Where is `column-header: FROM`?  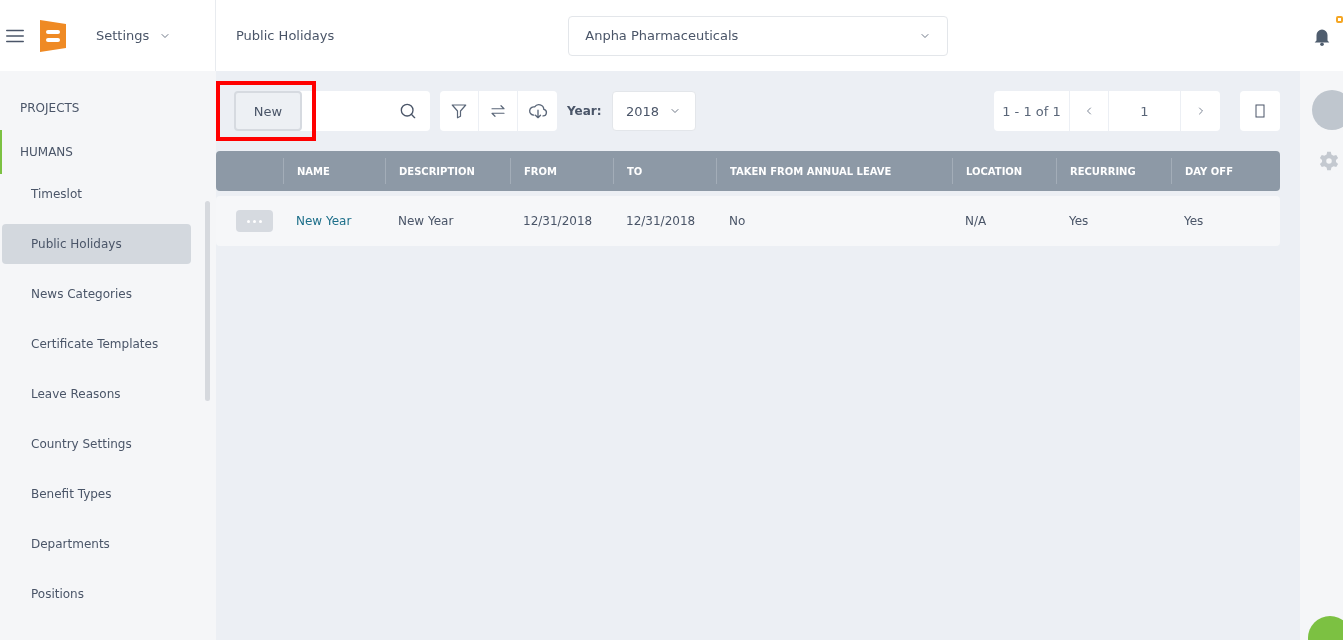 column-header: FROM is located at coordinates (561, 171).